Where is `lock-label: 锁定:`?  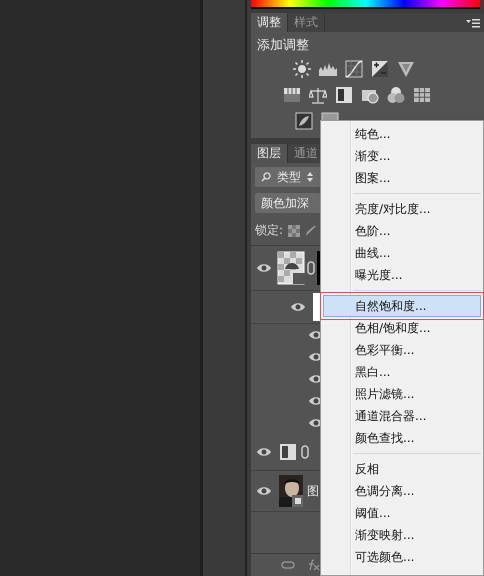
lock-label: 锁定: is located at coordinates (269, 230).